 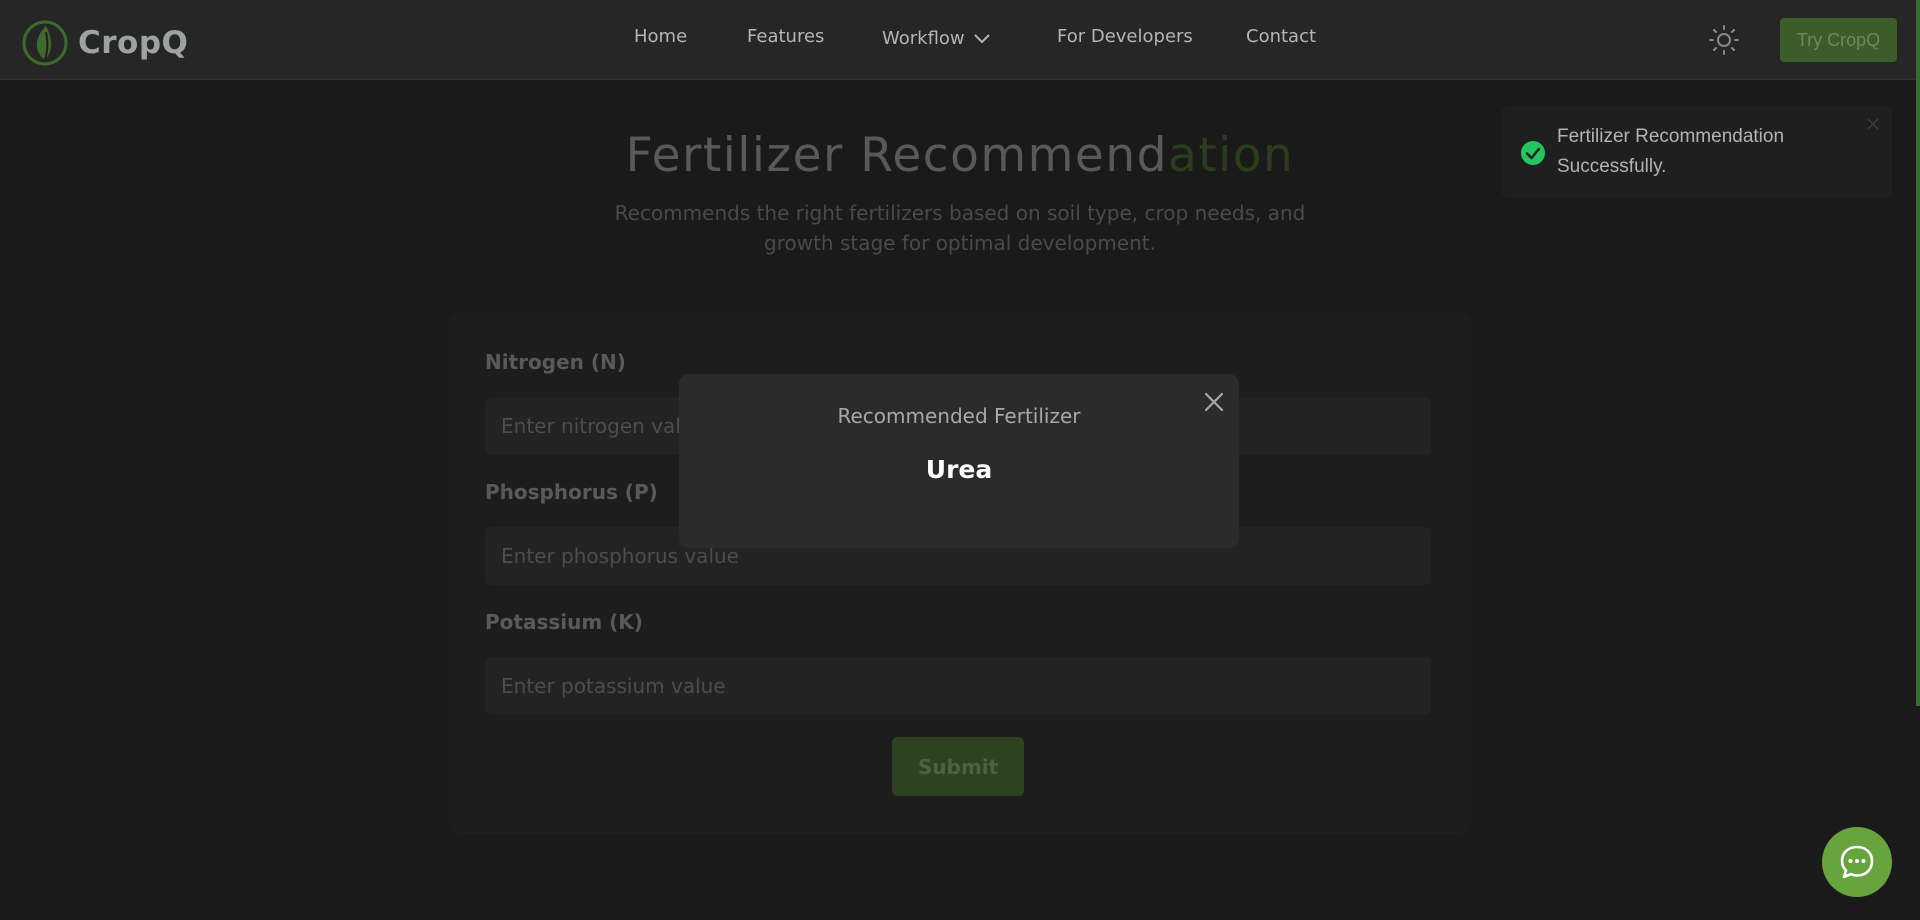 I want to click on check-circle-icon, so click(x=1533, y=153).